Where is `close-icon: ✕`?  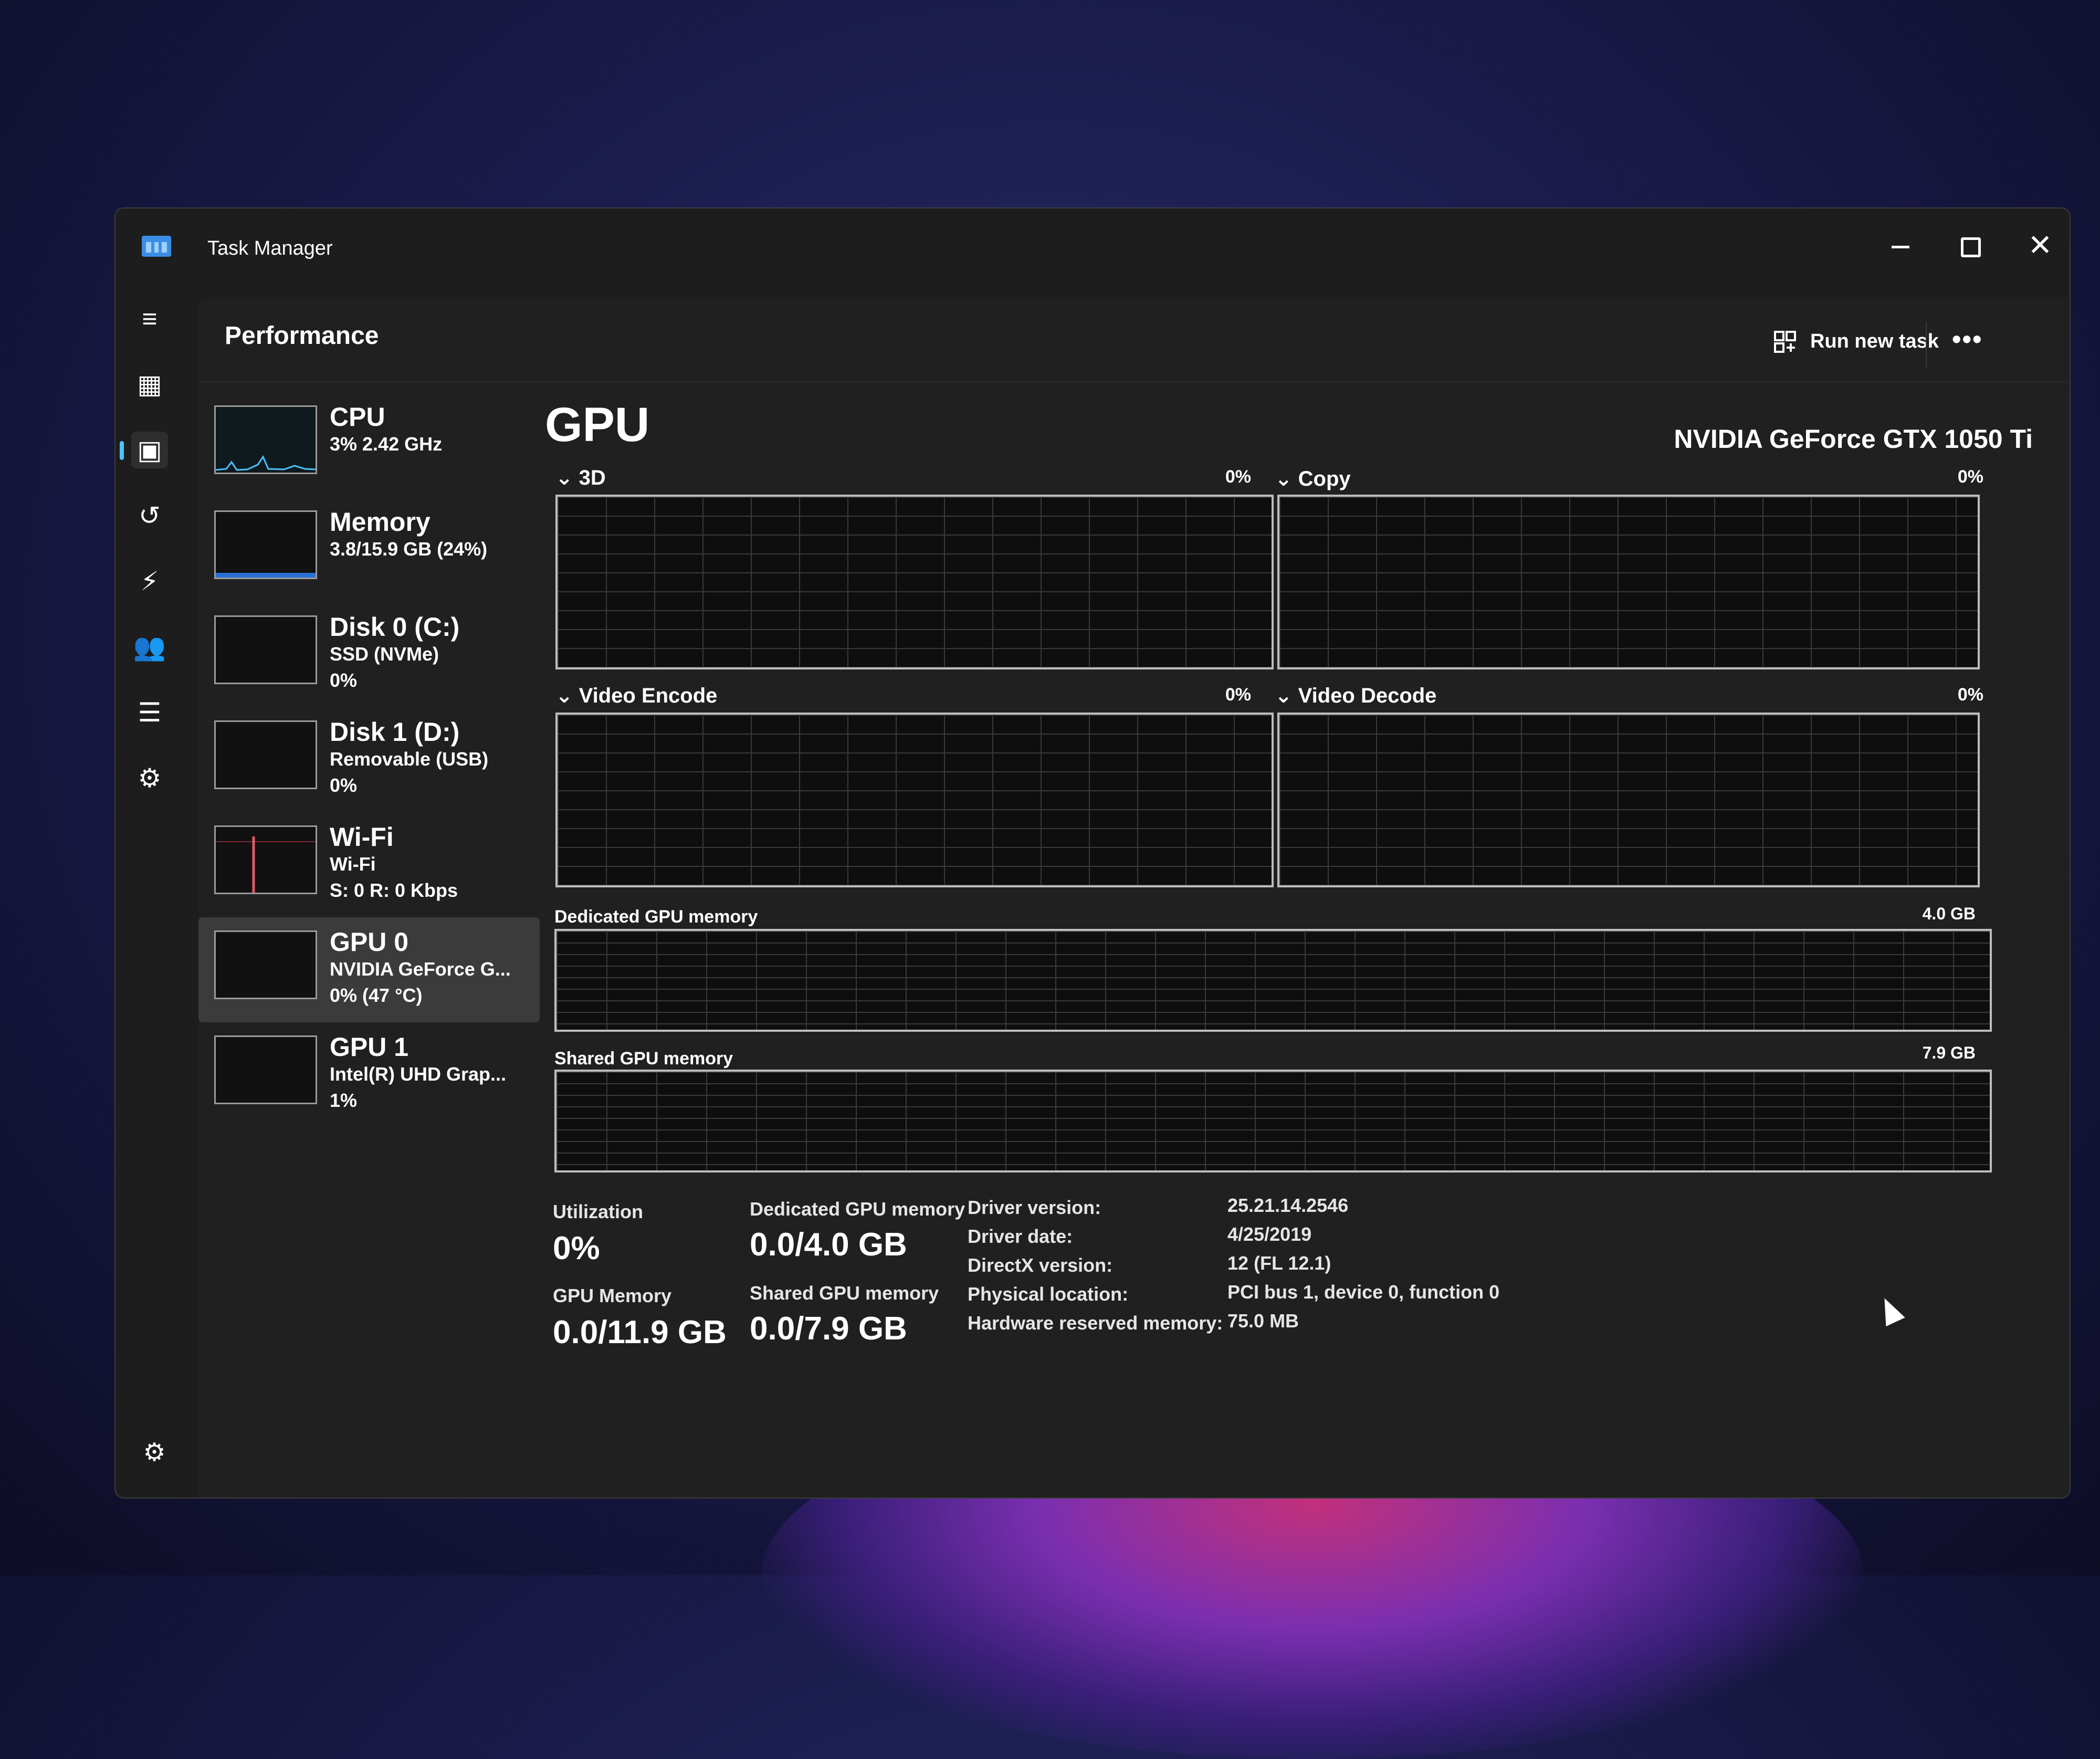 close-icon: ✕ is located at coordinates (2040, 244).